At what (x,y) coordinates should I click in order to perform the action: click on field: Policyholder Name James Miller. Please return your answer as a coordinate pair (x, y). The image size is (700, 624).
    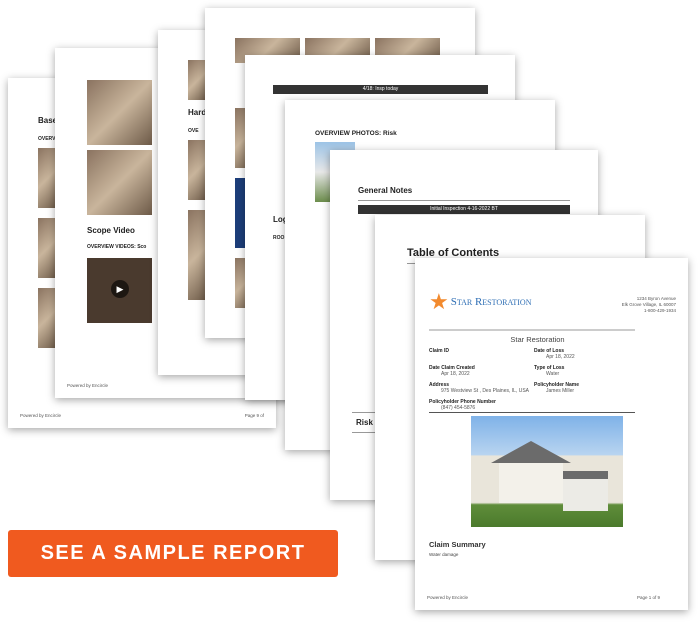
    Looking at the image, I should click on (586, 388).